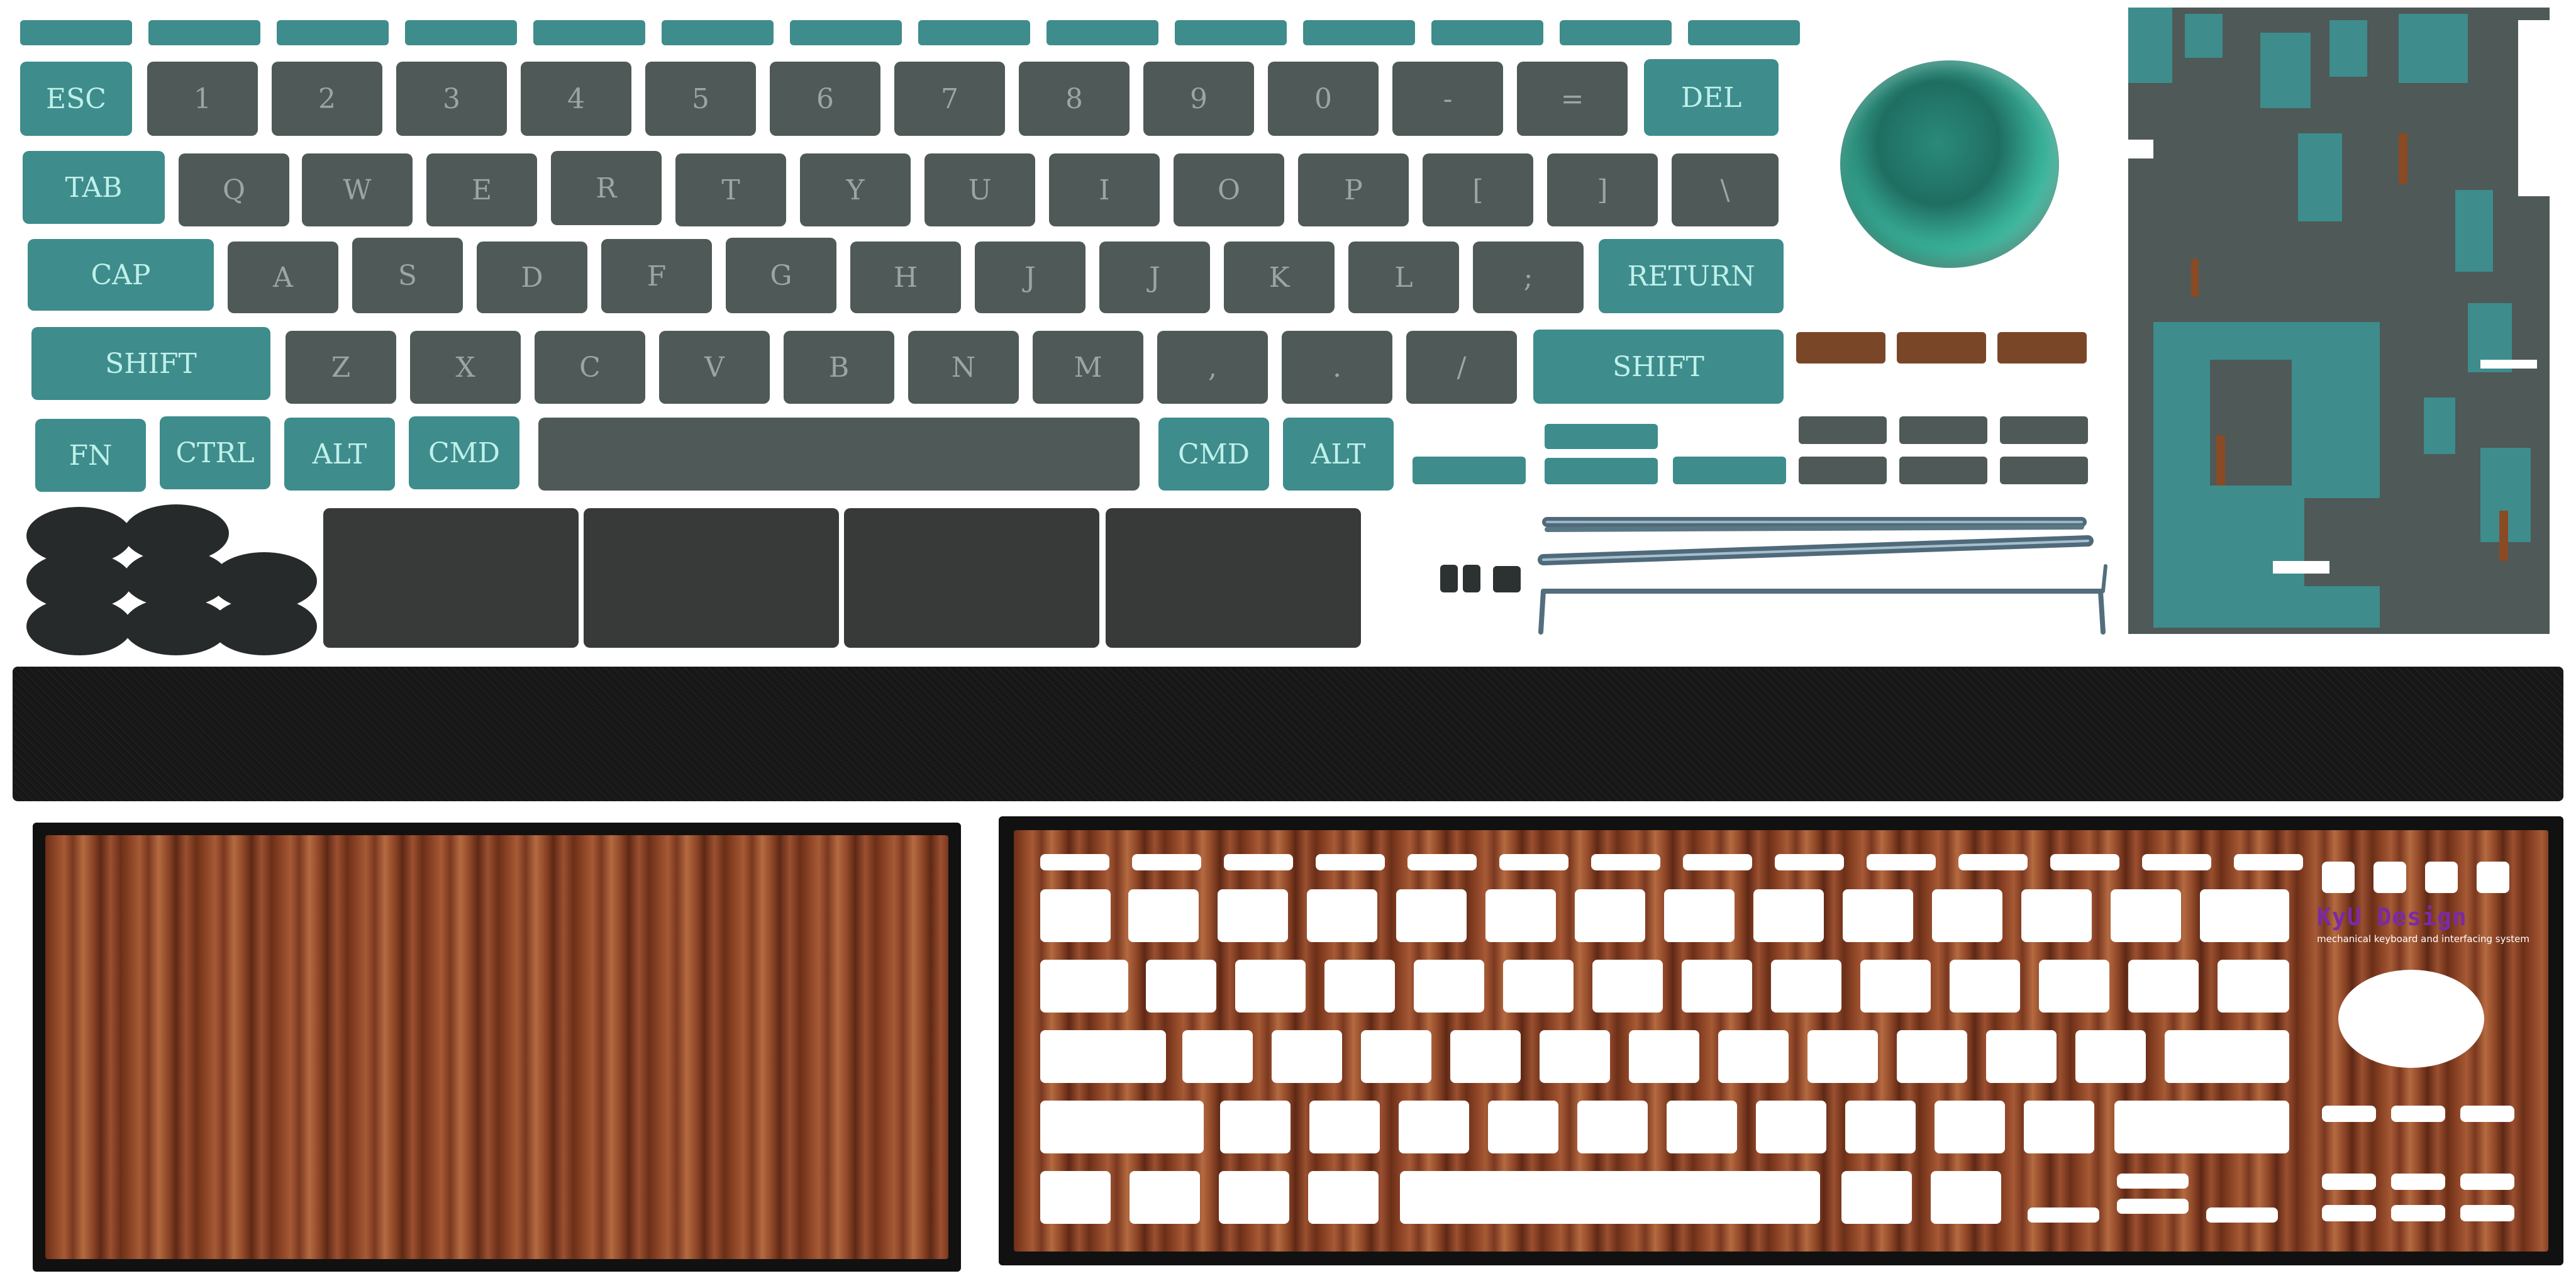 The height and width of the screenshot is (1288, 2576). Describe the element at coordinates (963, 367) in the screenshot. I see `key-n: N` at that location.